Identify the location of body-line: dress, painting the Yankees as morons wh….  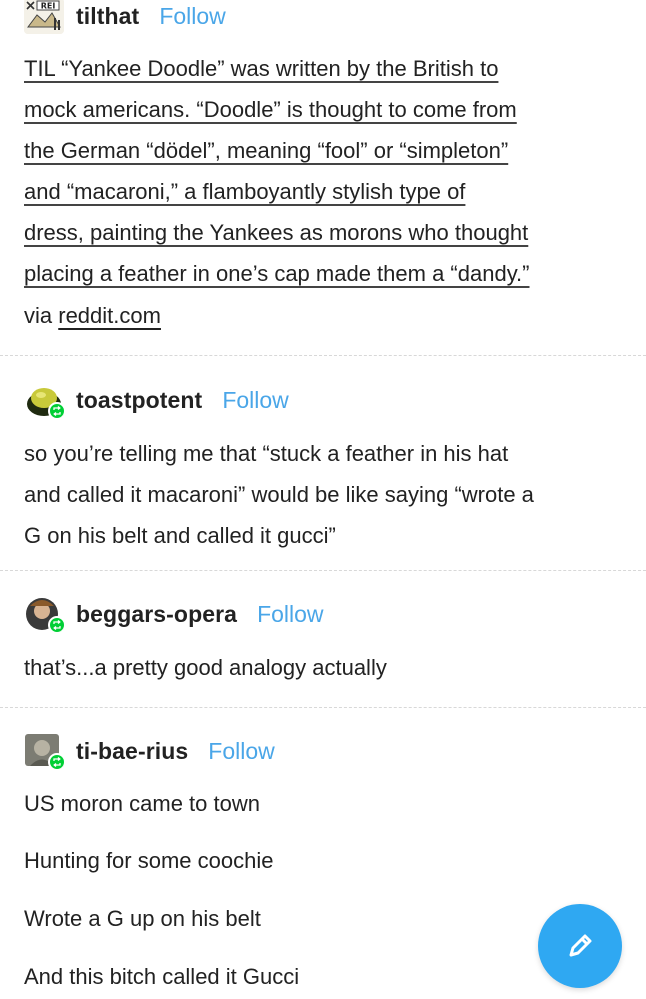
(324, 232).